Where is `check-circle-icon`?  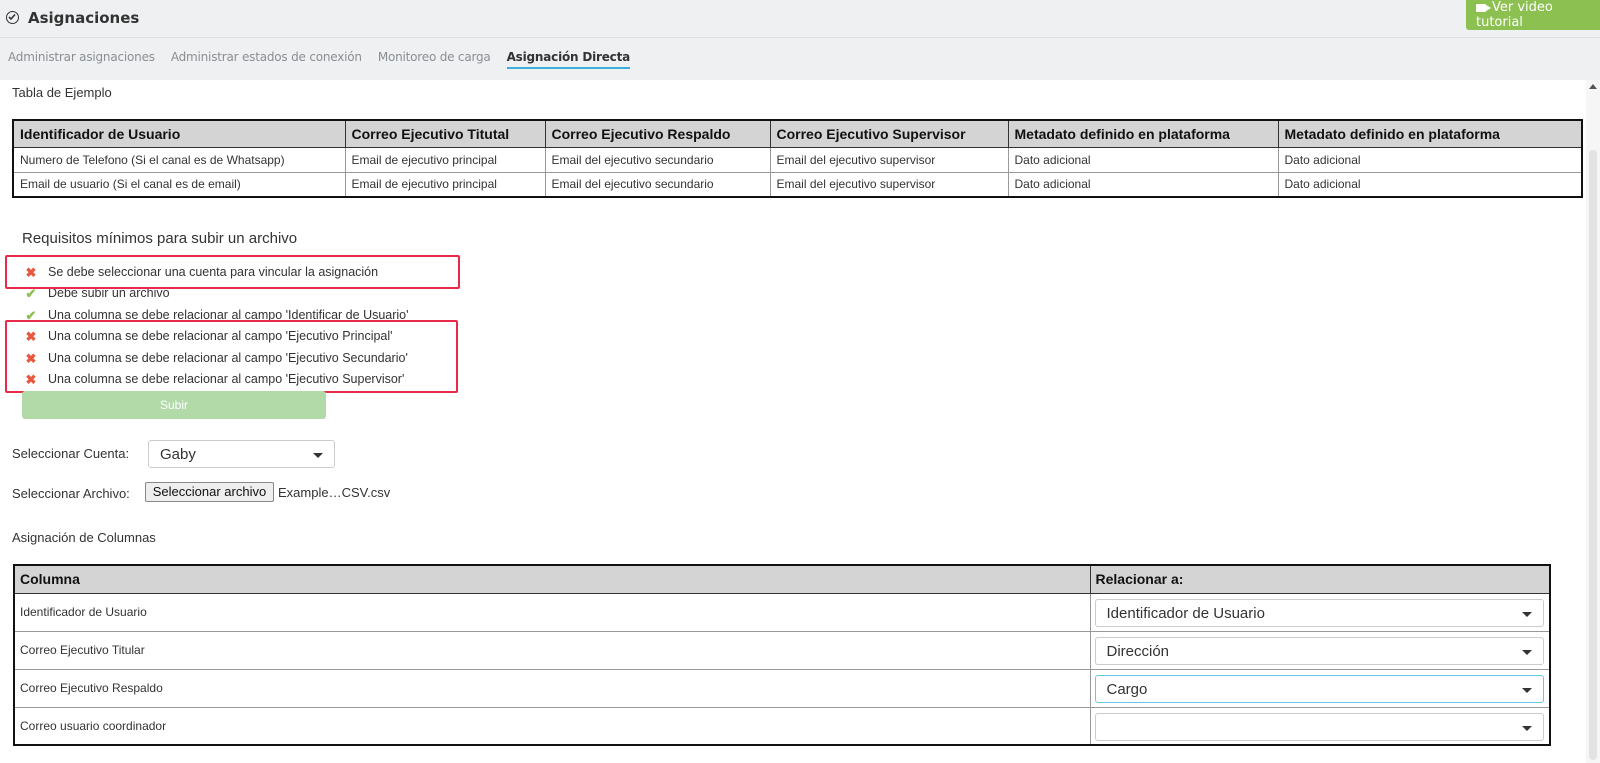
check-circle-icon is located at coordinates (12, 17).